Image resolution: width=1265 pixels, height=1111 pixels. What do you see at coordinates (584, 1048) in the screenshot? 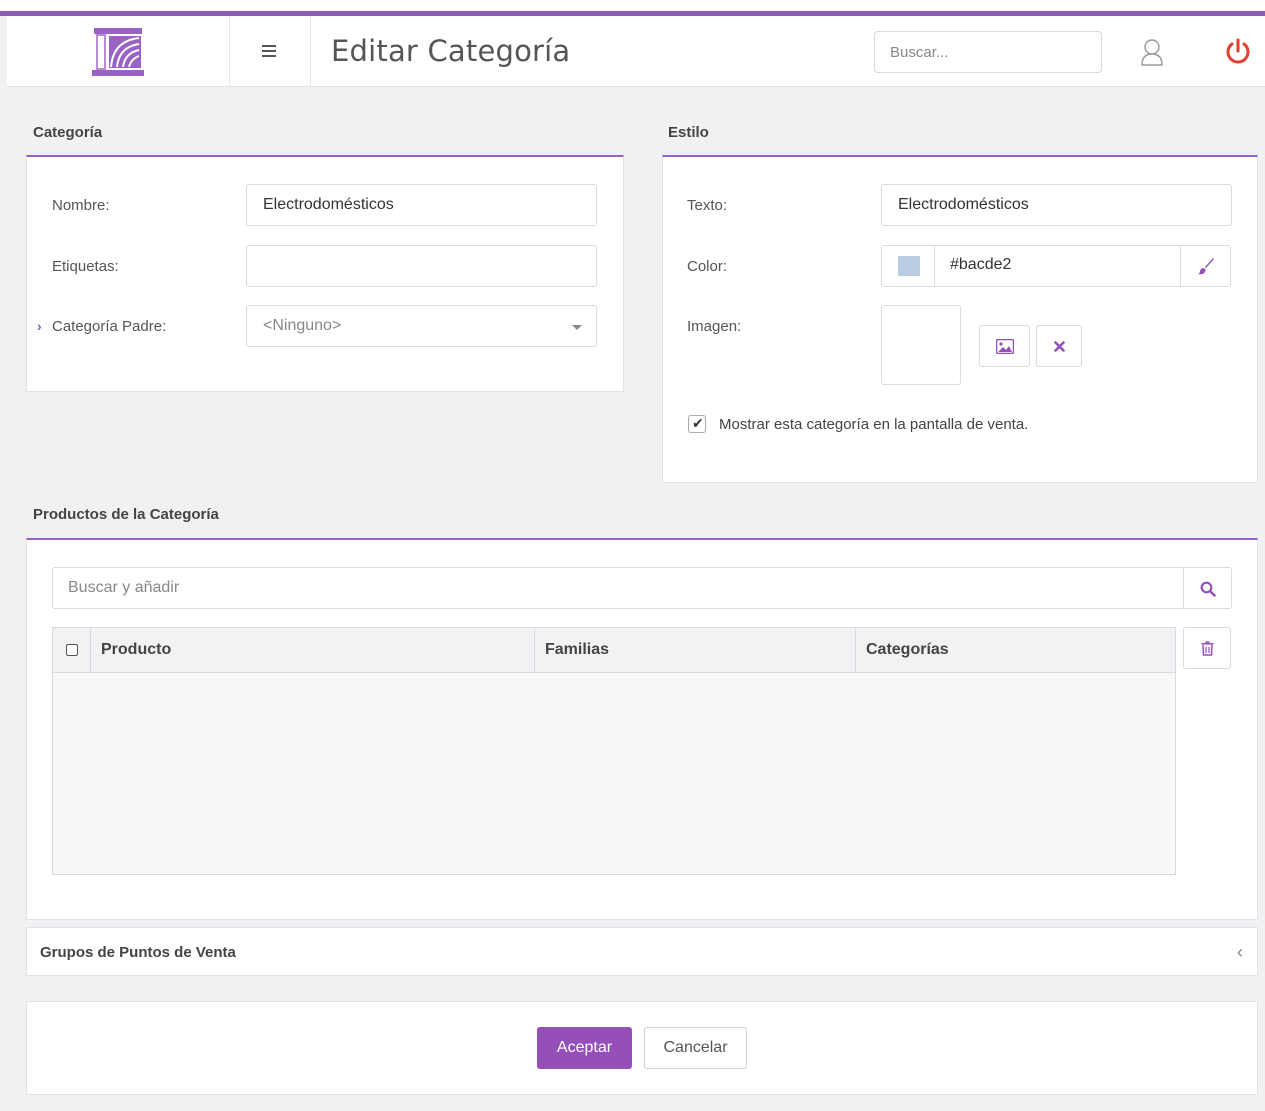
I see `aceptar-button: Aceptar` at bounding box center [584, 1048].